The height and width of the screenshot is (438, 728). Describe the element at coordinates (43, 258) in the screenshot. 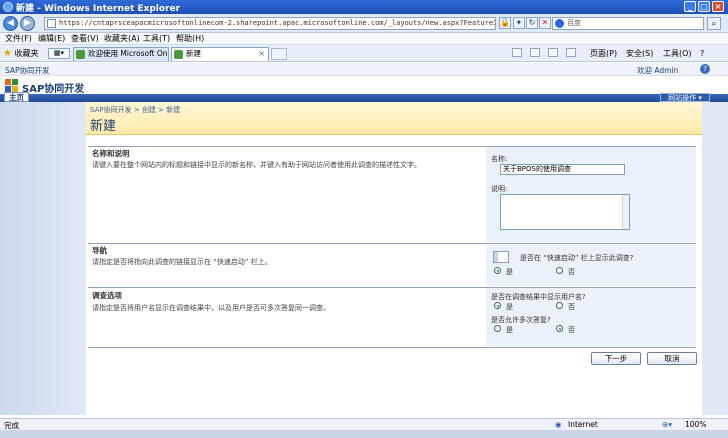

I see `left-navigation-pane` at that location.